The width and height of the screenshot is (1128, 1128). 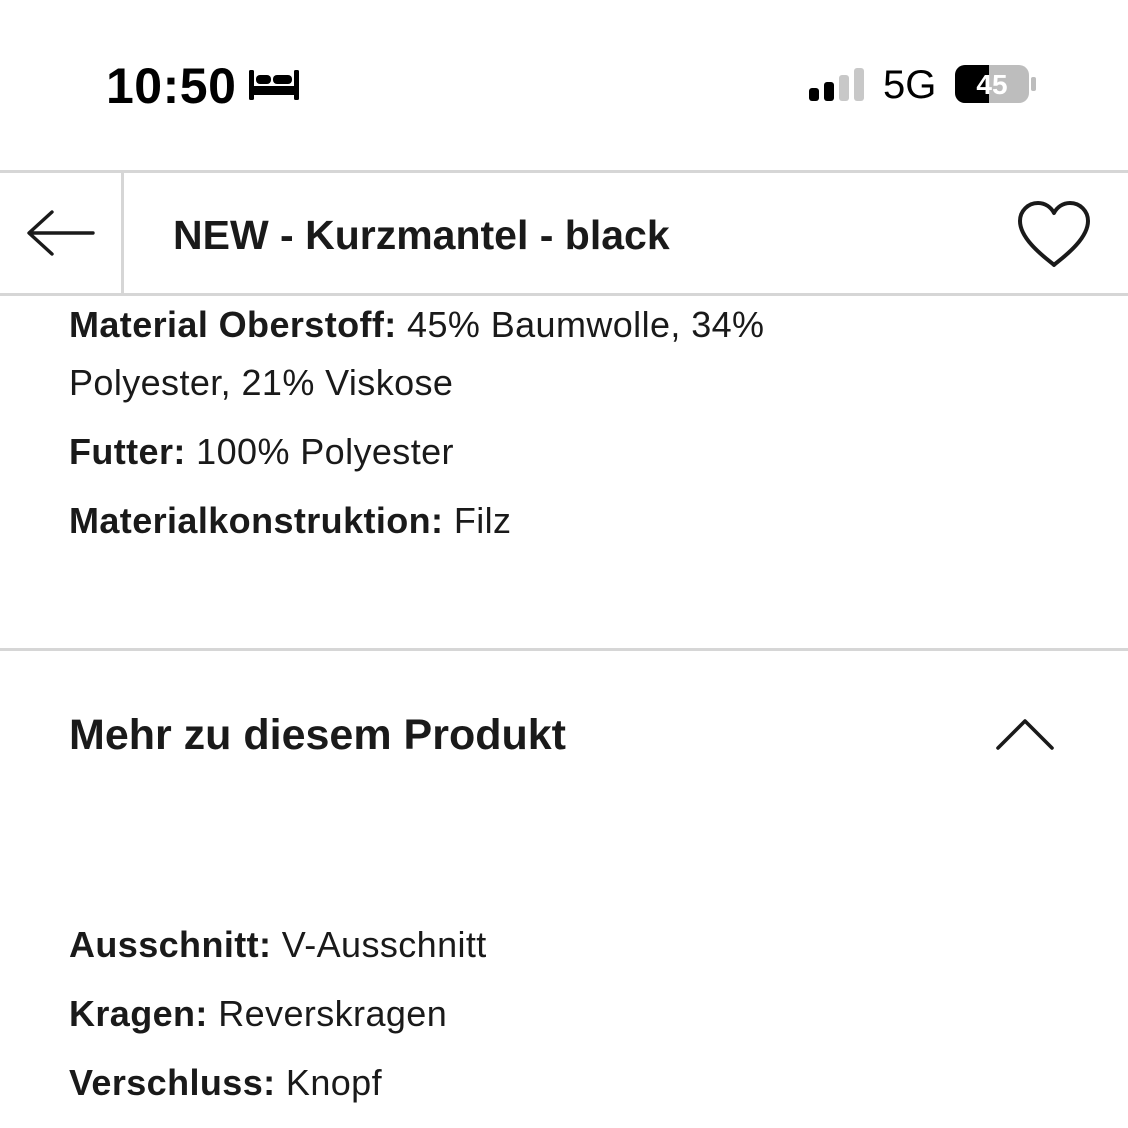 What do you see at coordinates (836, 84) in the screenshot?
I see `cellular-signal-icon` at bounding box center [836, 84].